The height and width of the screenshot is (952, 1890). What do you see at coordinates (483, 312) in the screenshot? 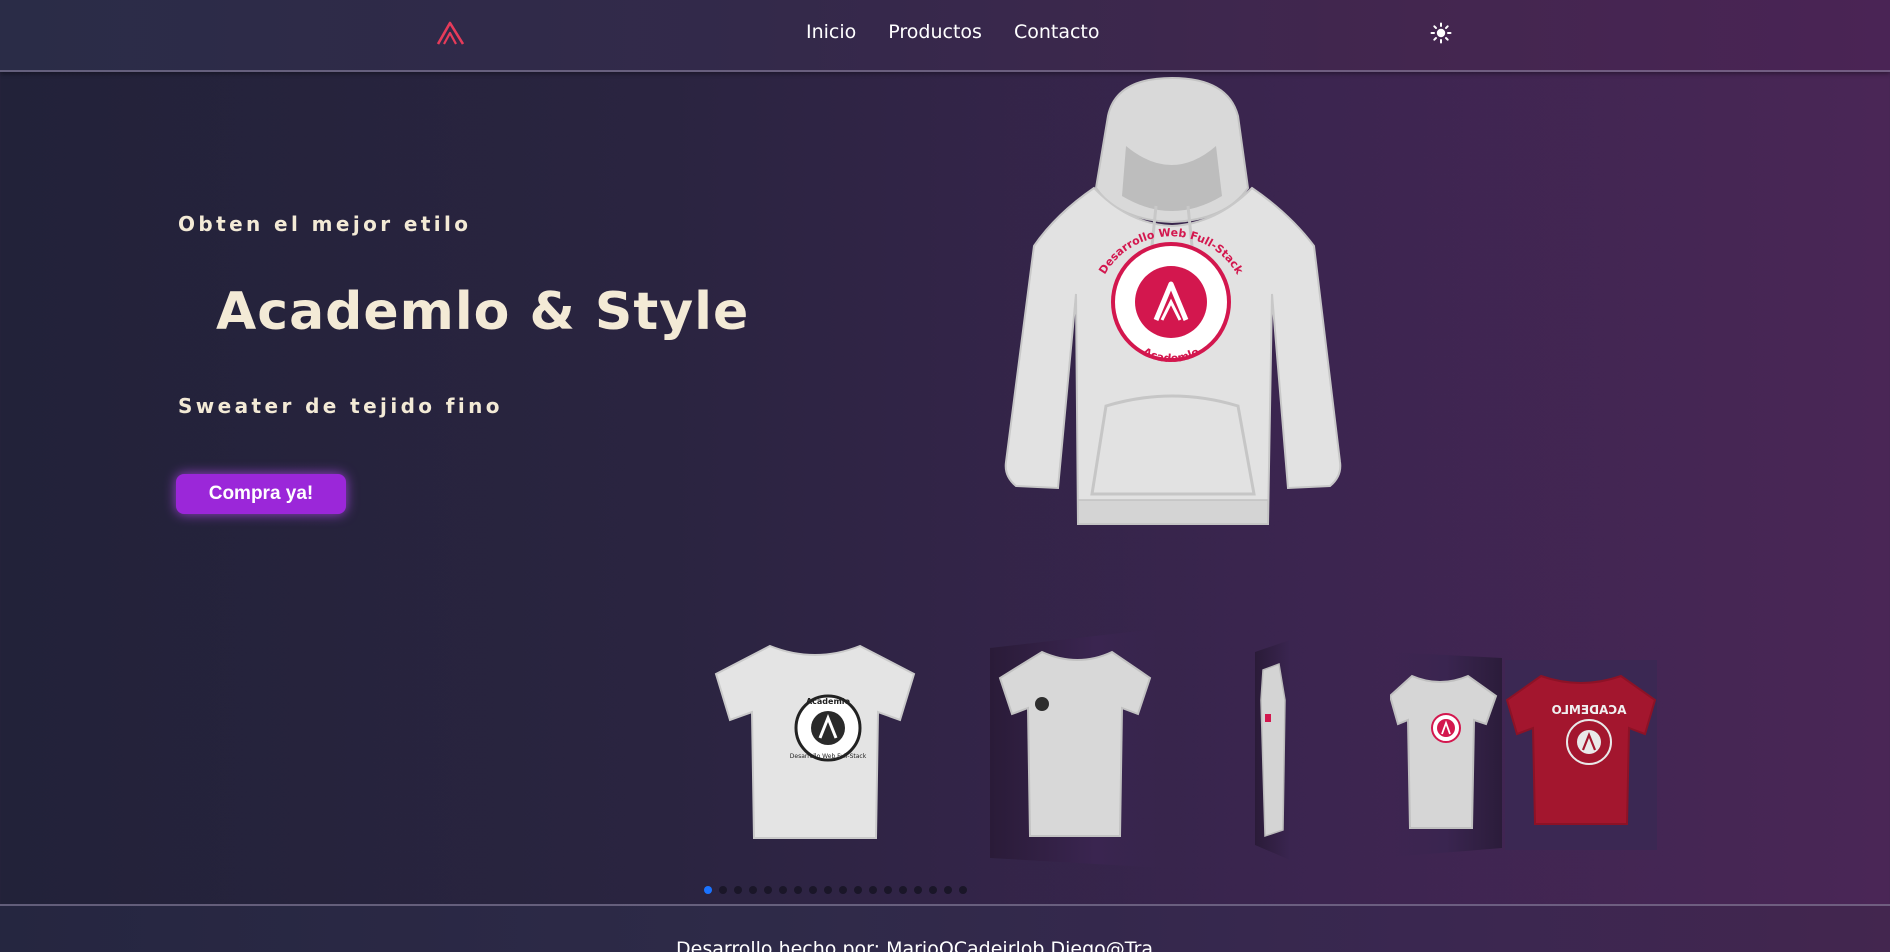
I see `hero-title: Academlo & Style` at bounding box center [483, 312].